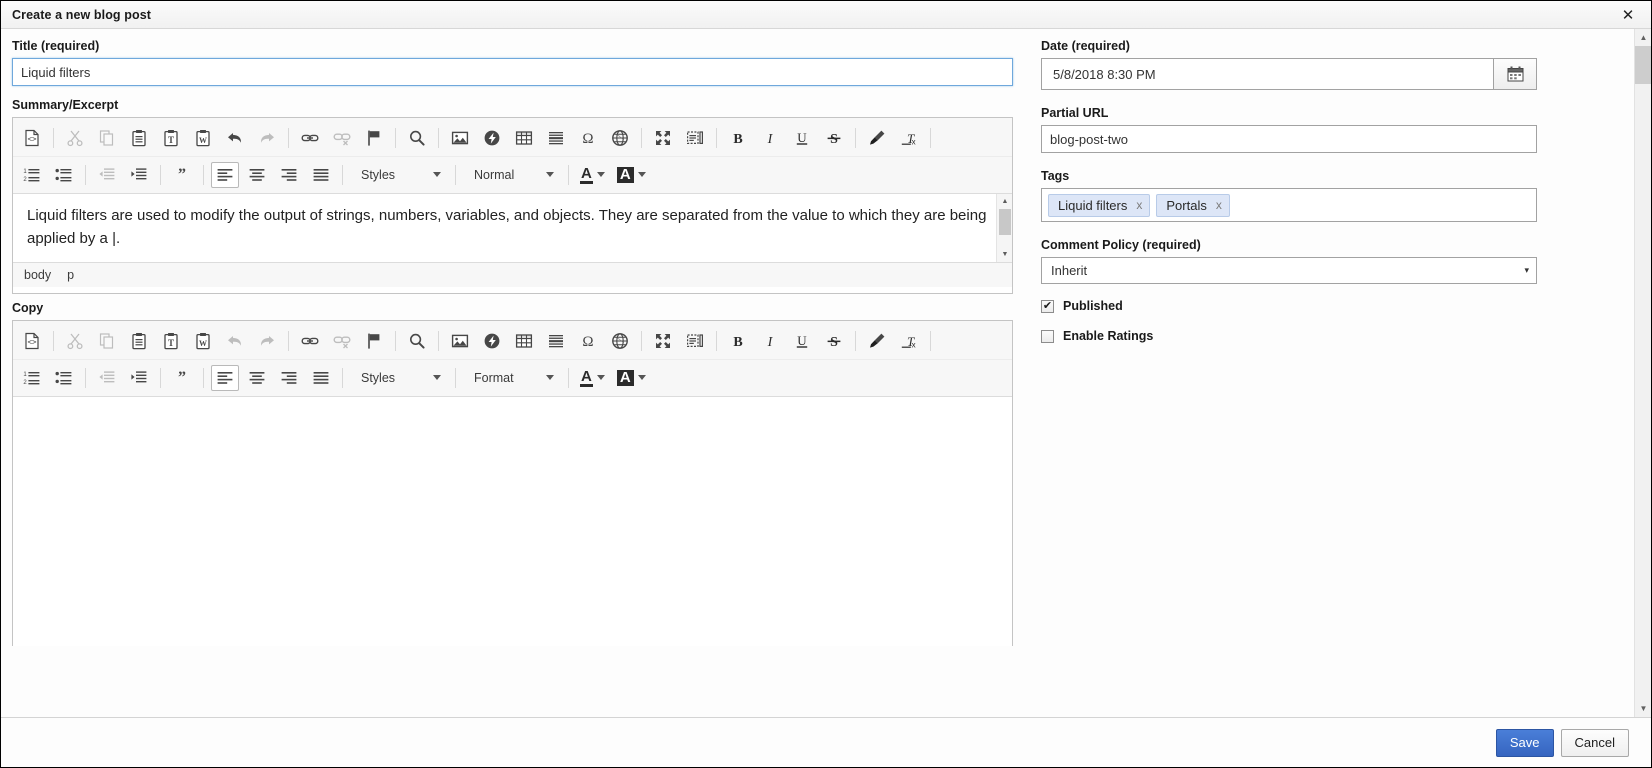 Image resolution: width=1652 pixels, height=768 pixels. What do you see at coordinates (1047, 306) in the screenshot?
I see `published-checkbox: ✔` at bounding box center [1047, 306].